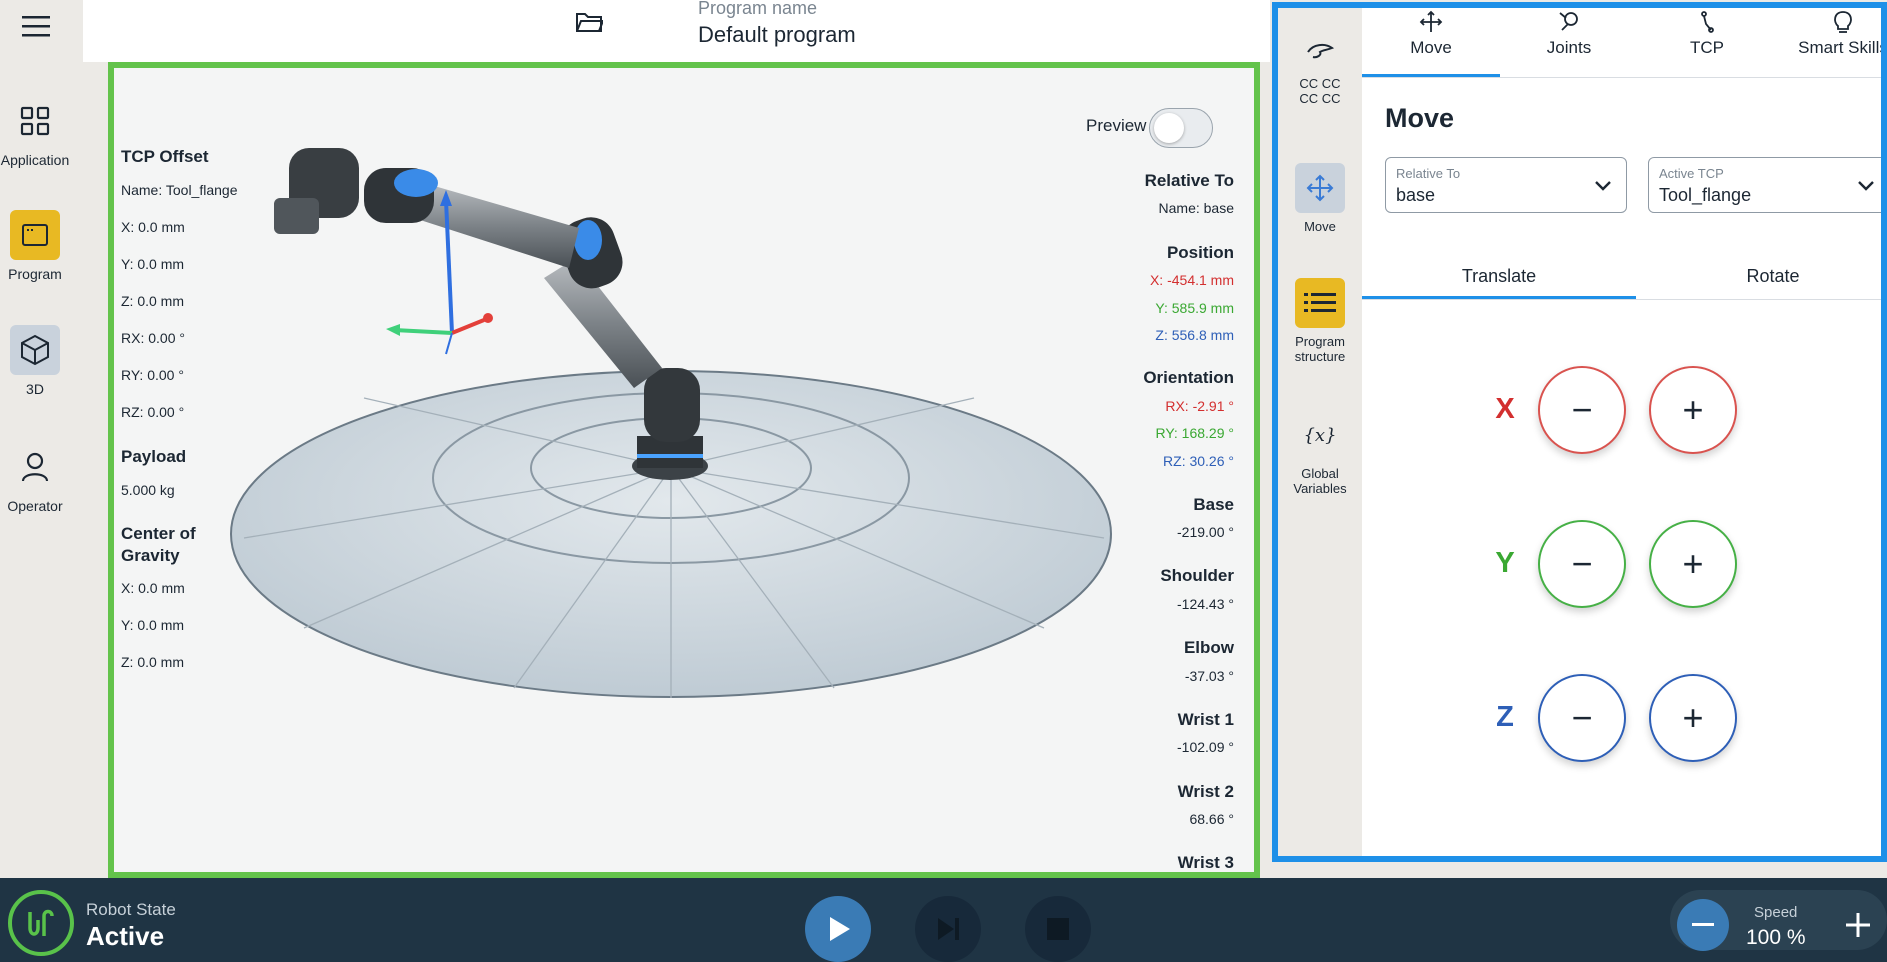 Image resolution: width=1887 pixels, height=962 pixels. What do you see at coordinates (131, 909) in the screenshot?
I see `robot-state-label: Robot State` at bounding box center [131, 909].